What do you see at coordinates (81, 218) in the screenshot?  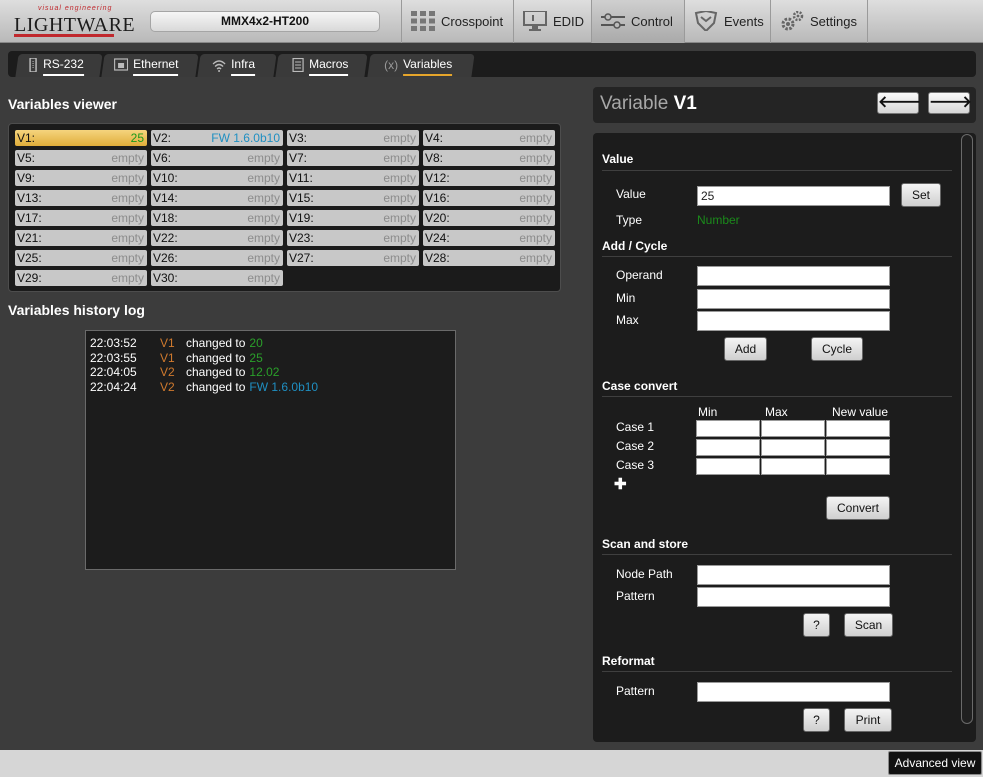 I see `variable-cell: V17: empty` at bounding box center [81, 218].